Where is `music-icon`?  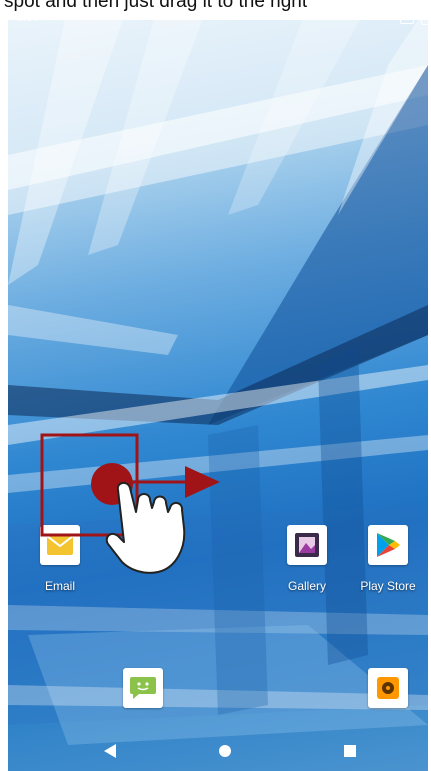
music-icon is located at coordinates (388, 688).